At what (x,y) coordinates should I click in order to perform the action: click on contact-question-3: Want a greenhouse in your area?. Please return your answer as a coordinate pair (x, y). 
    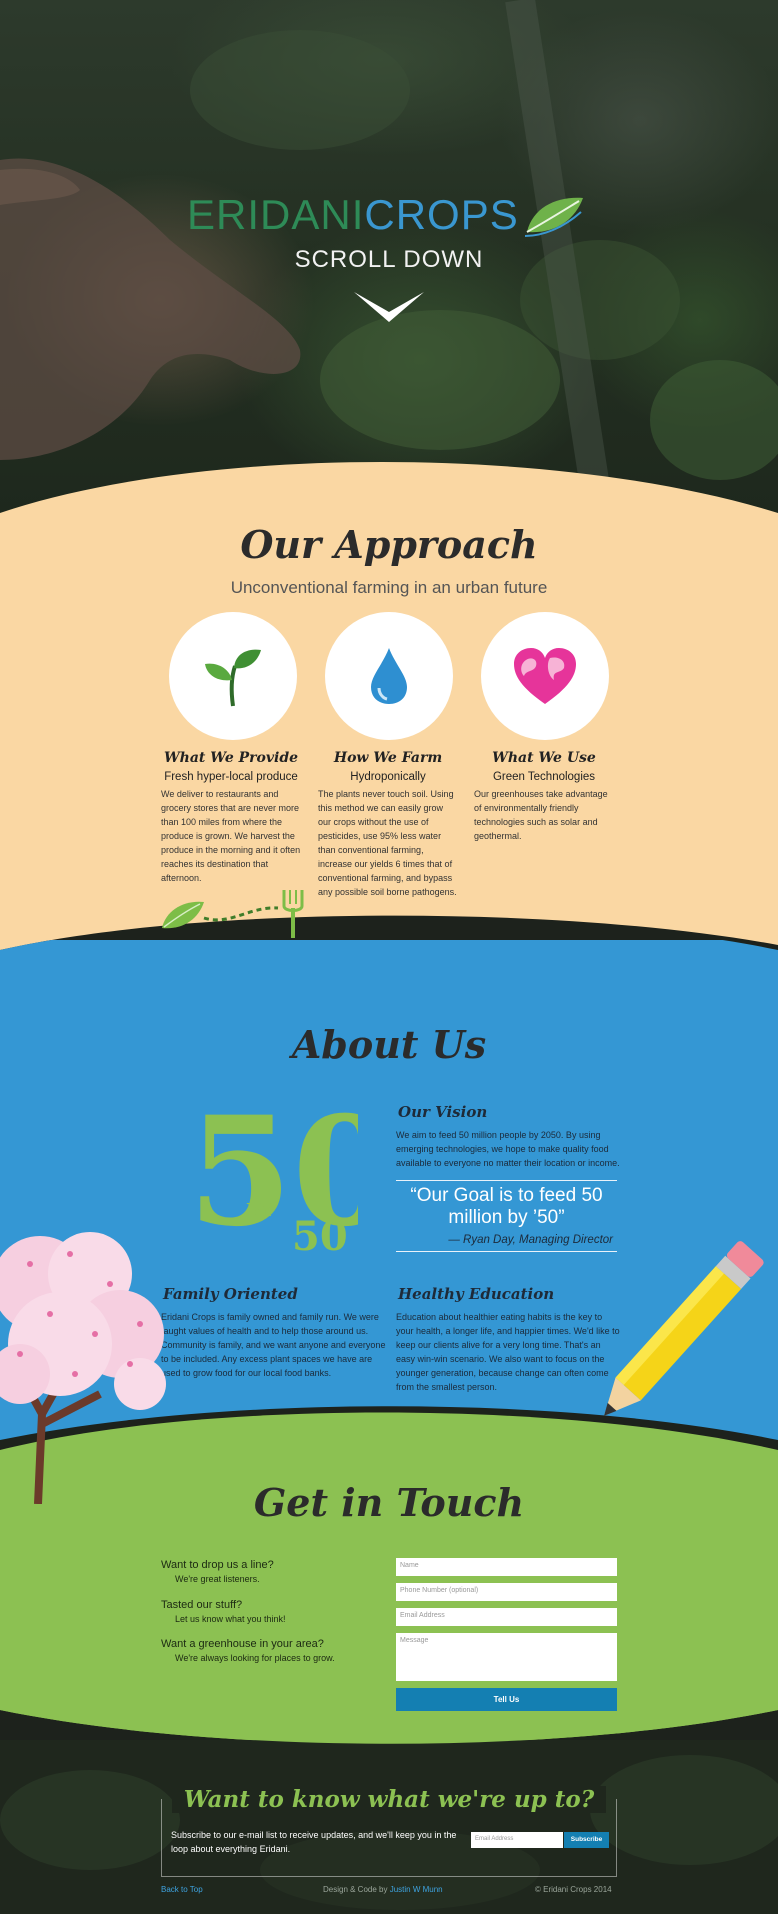
    Looking at the image, I should click on (242, 1644).